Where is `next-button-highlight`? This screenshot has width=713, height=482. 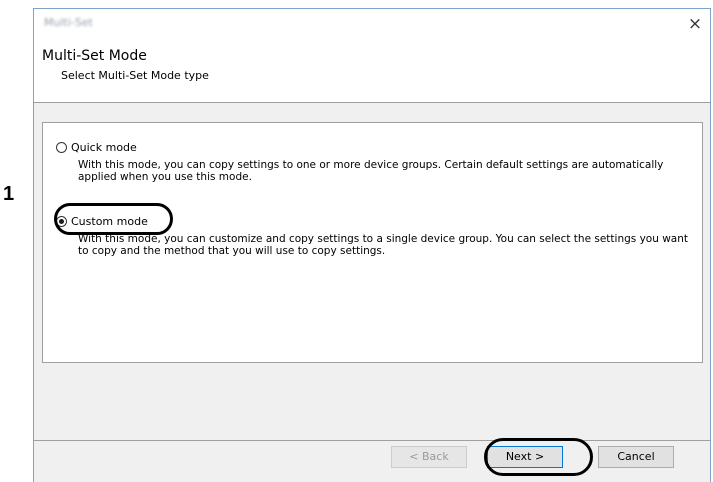
next-button-highlight is located at coordinates (538, 457).